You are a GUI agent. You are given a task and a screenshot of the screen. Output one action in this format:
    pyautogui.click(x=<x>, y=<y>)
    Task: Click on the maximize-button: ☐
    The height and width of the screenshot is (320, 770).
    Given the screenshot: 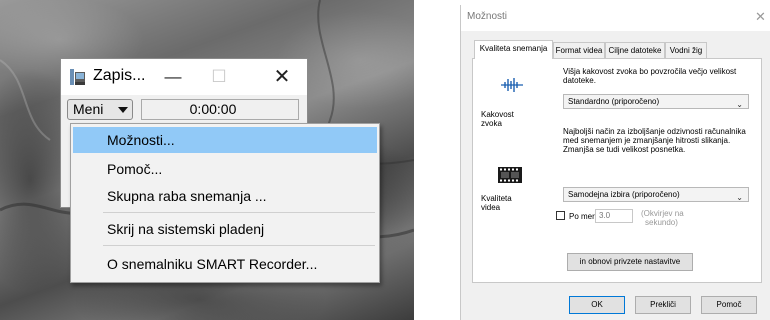 What is the action you would take?
    pyautogui.click(x=219, y=77)
    